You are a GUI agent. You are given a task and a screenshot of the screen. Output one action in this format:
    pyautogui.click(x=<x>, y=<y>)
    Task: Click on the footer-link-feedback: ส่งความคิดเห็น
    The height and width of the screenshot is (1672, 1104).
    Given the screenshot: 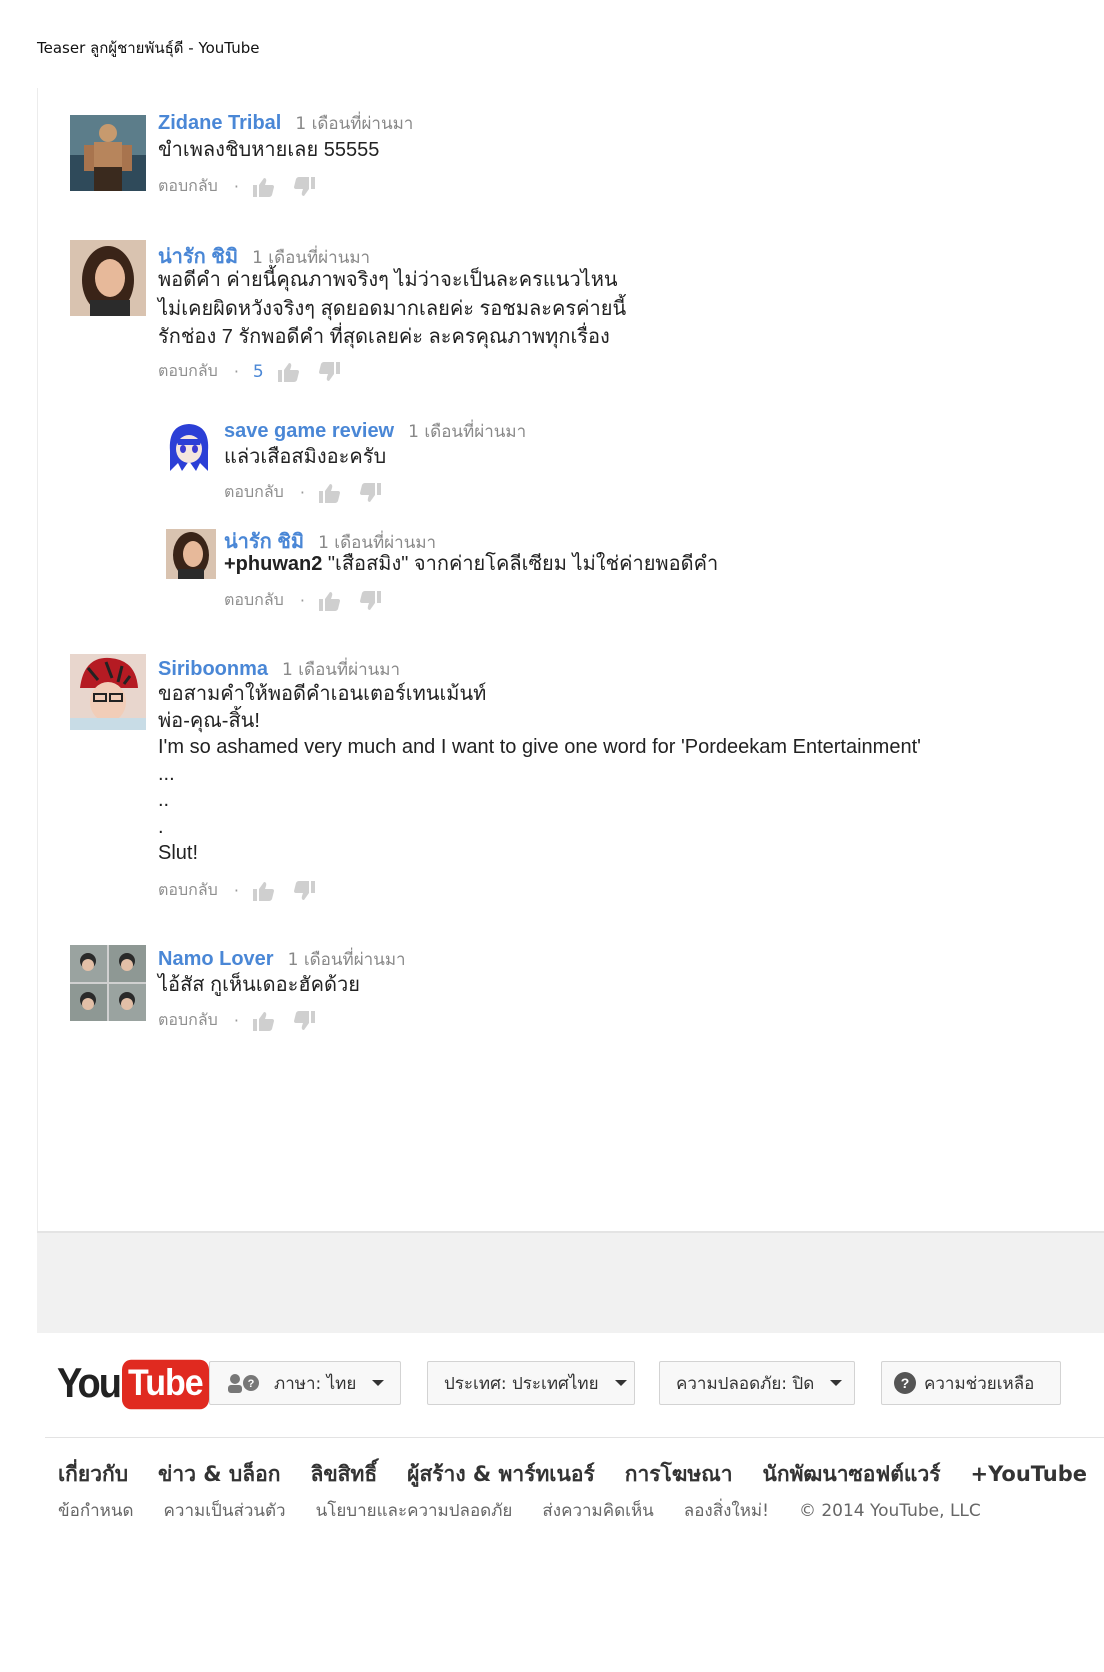 What is the action you would take?
    pyautogui.click(x=597, y=1511)
    